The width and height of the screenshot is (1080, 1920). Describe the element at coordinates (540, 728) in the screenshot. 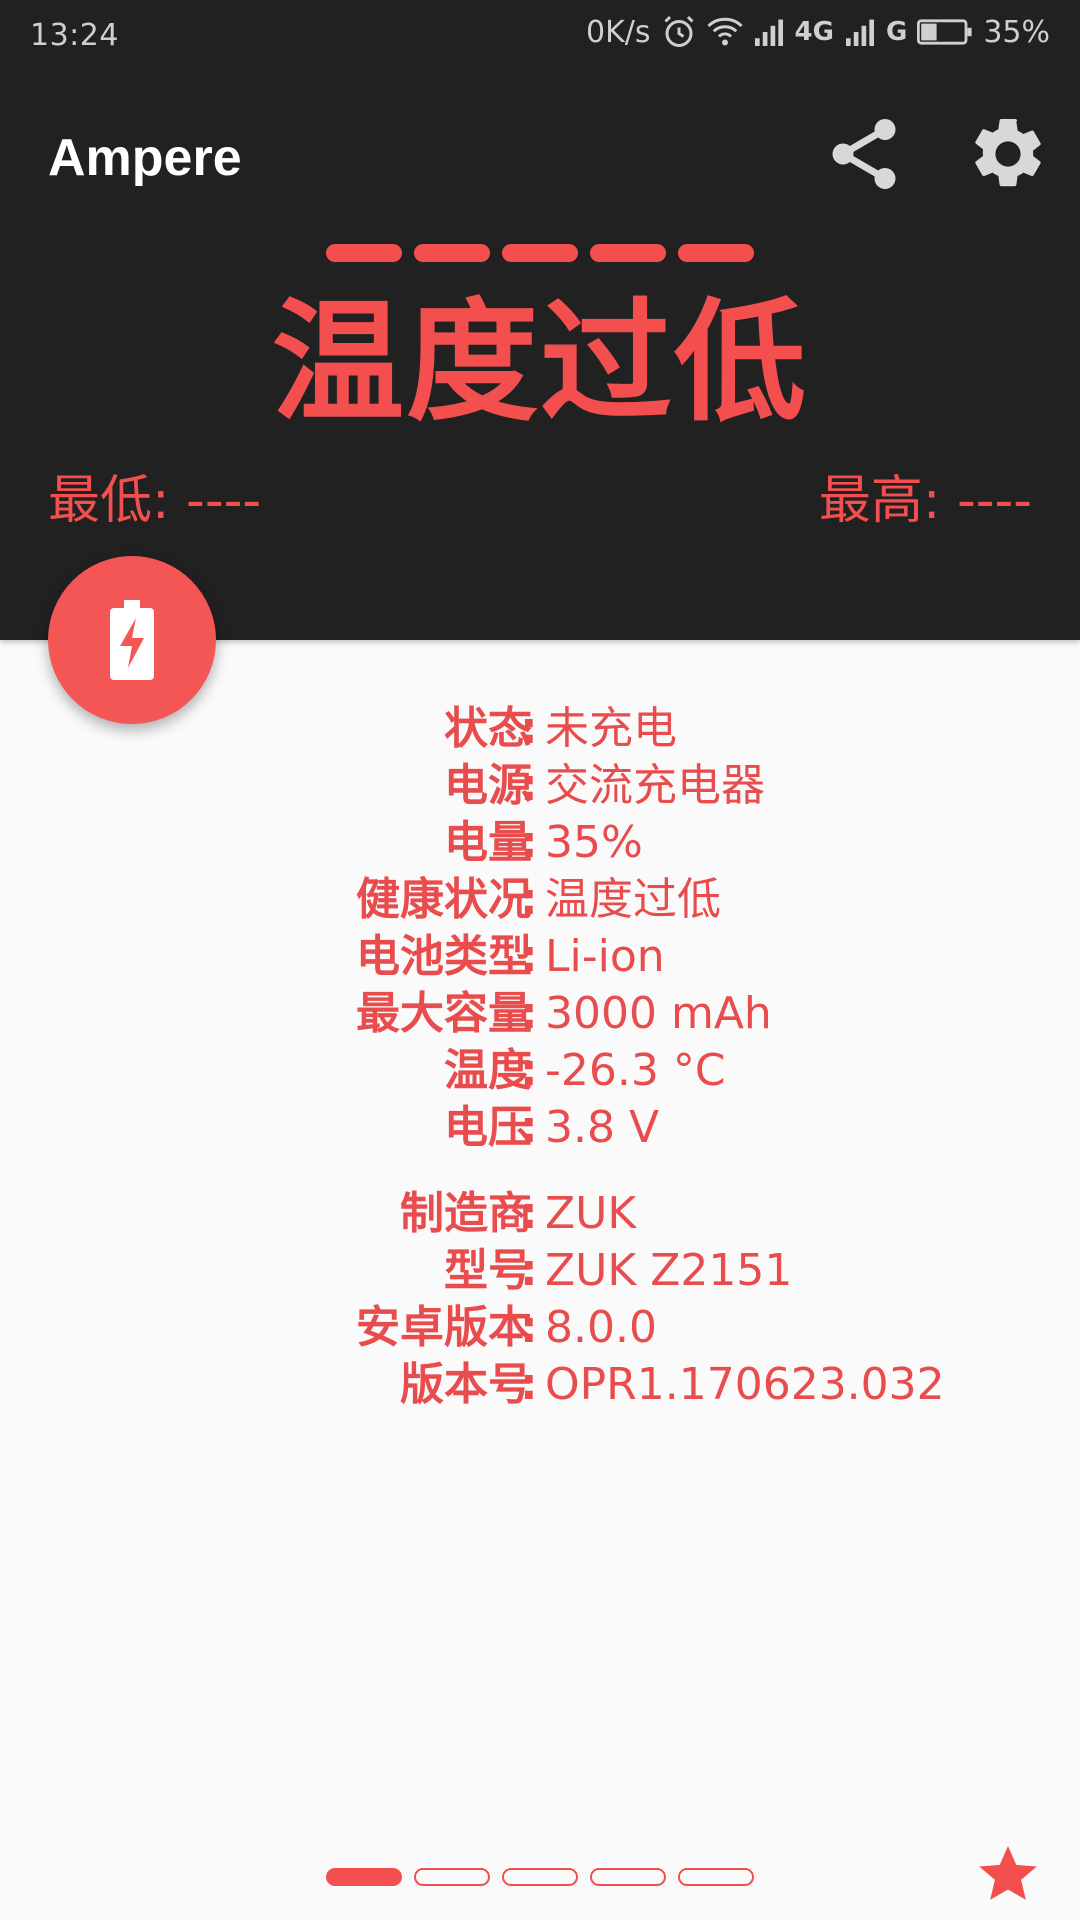

I see `battery-info-row: 状态: 未充电` at that location.